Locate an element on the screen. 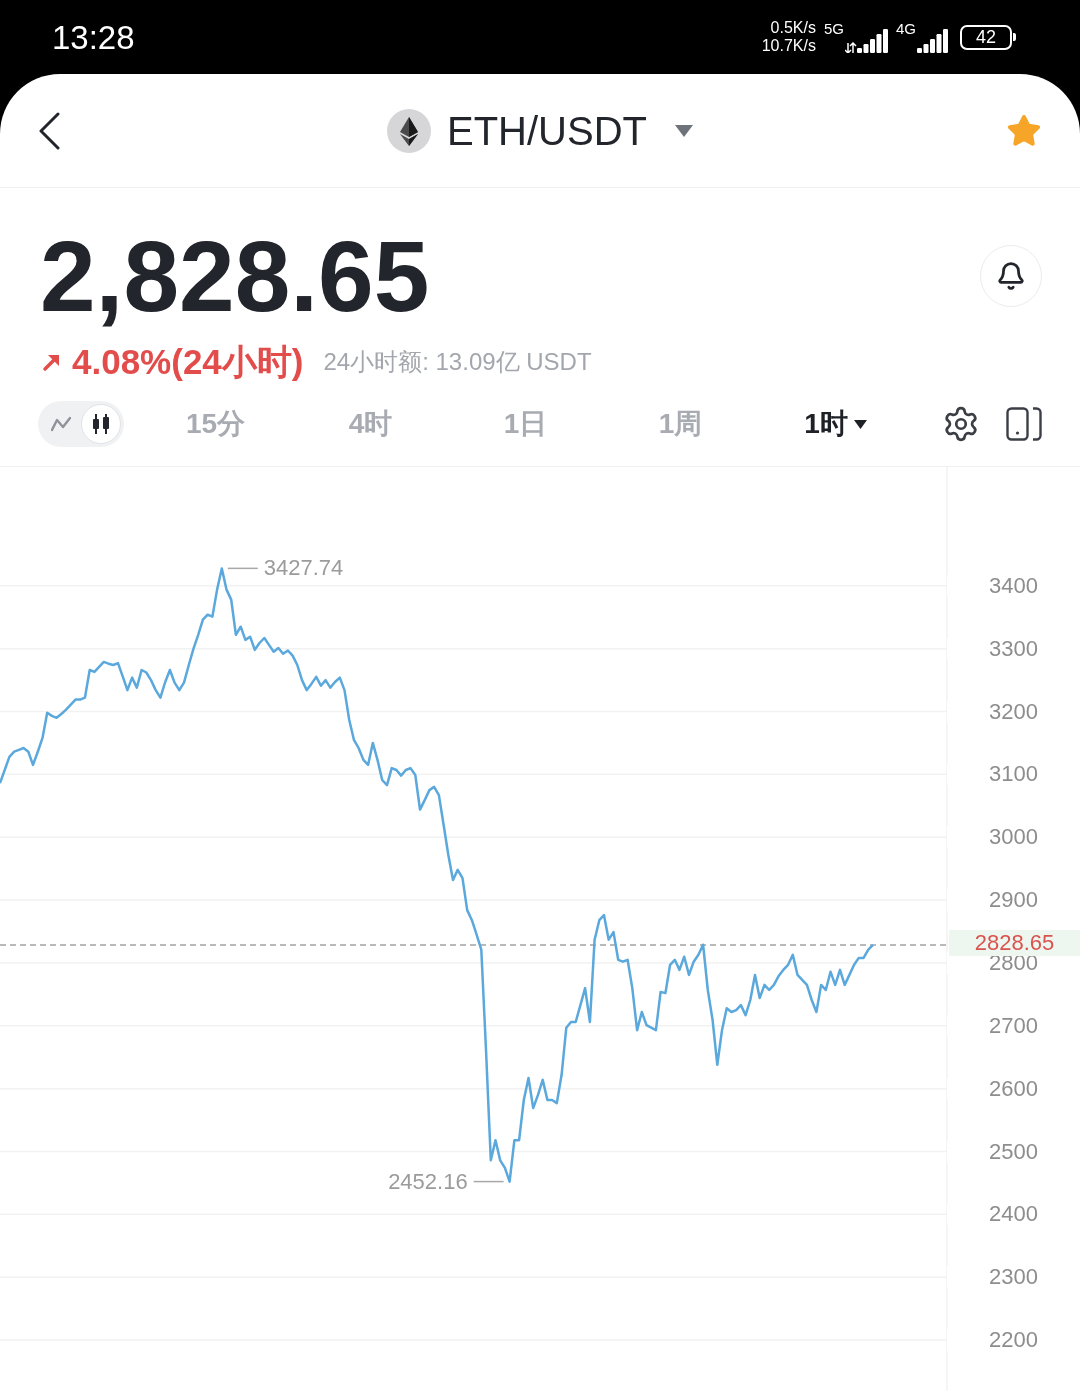  back-icon is located at coordinates (49, 130).